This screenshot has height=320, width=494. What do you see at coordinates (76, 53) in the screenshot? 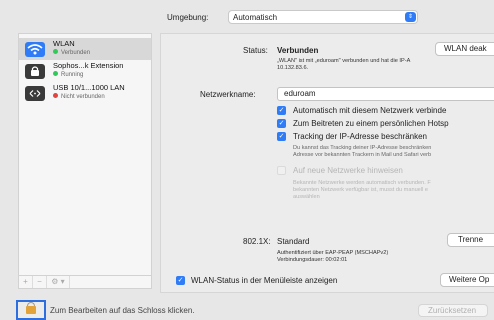
I see `service-status: Verbunden` at bounding box center [76, 53].